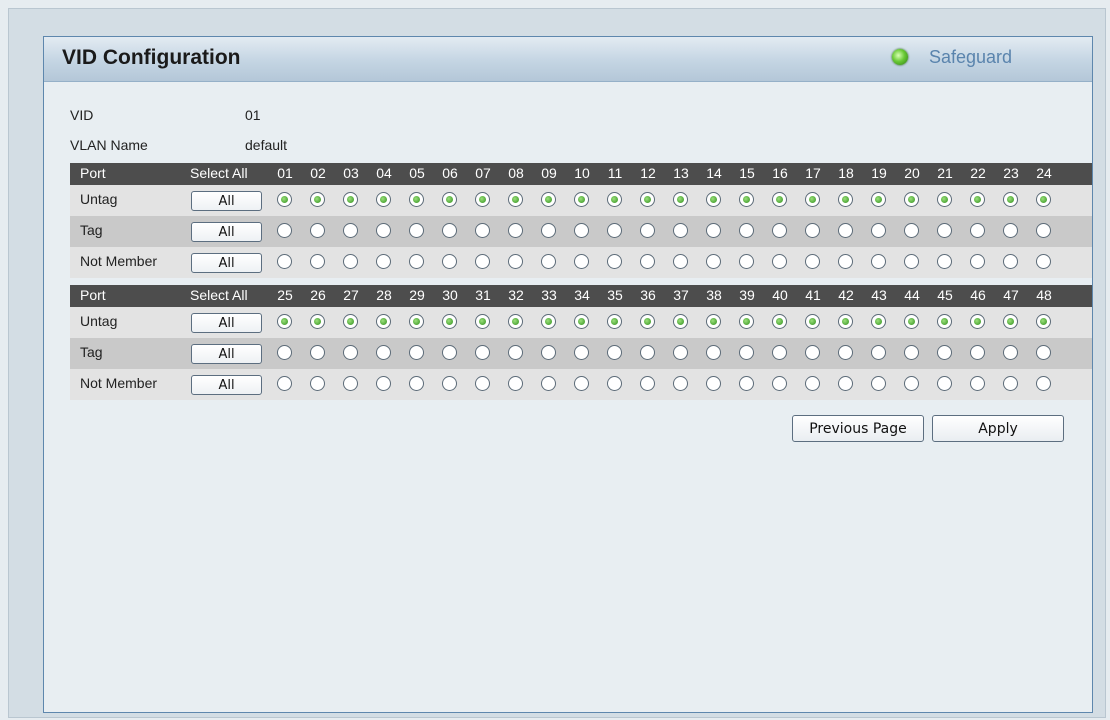 The image size is (1110, 720). Describe the element at coordinates (226, 323) in the screenshot. I see `untag-select-all-button: All` at that location.